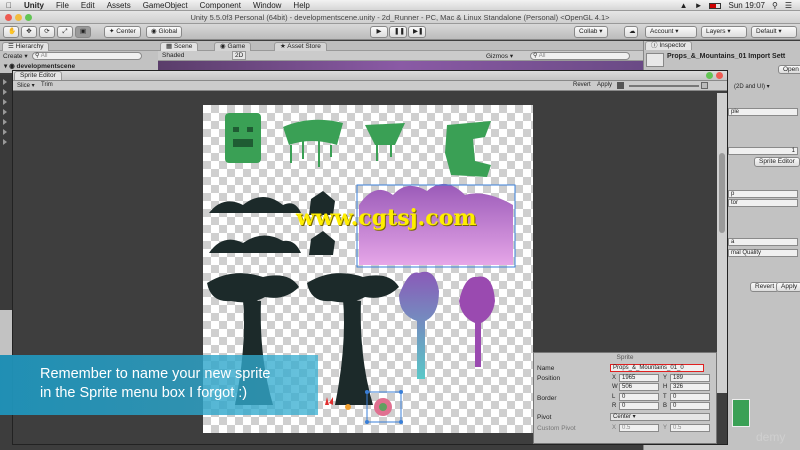  I want to click on sprite-editor-zoom-icon, so click(709, 75).